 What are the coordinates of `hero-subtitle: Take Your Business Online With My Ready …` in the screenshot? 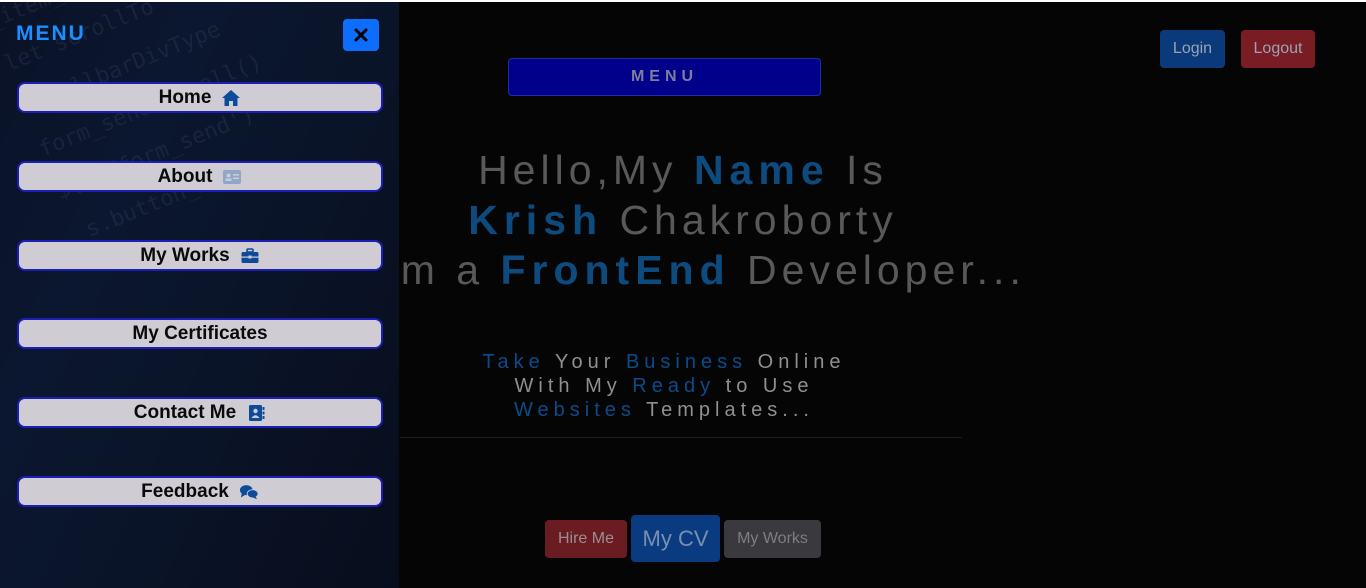 It's located at (664, 386).